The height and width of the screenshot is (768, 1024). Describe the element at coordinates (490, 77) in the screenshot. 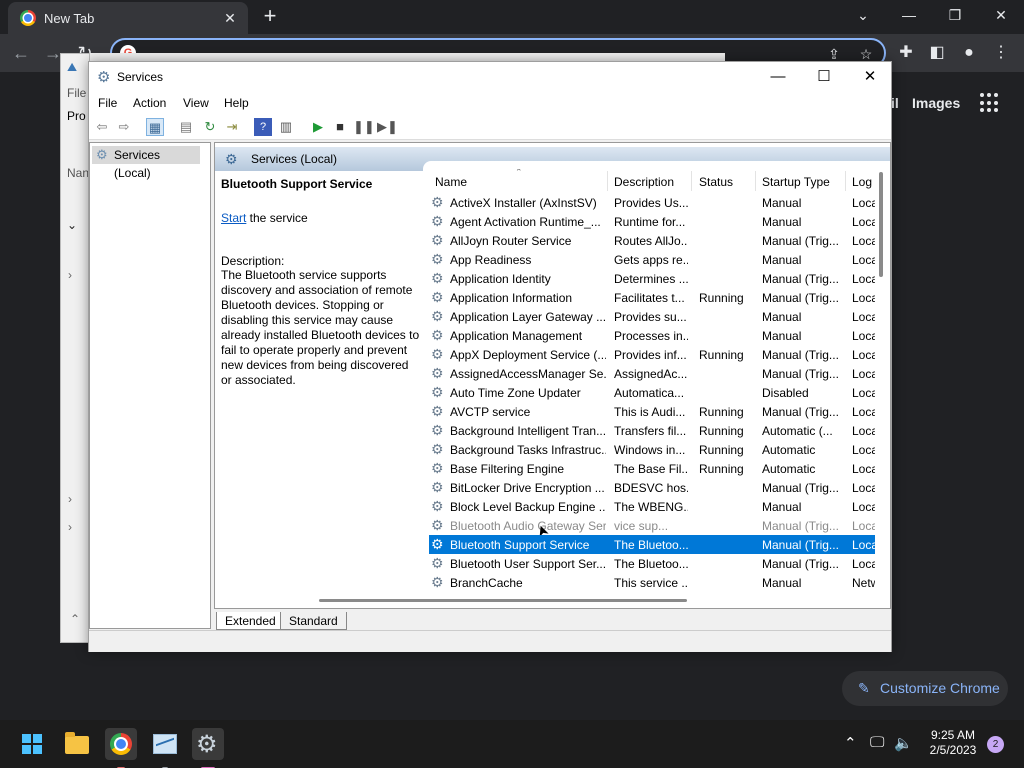

I see `services-titlebar: ⚙ Services — ☐ ✕` at that location.